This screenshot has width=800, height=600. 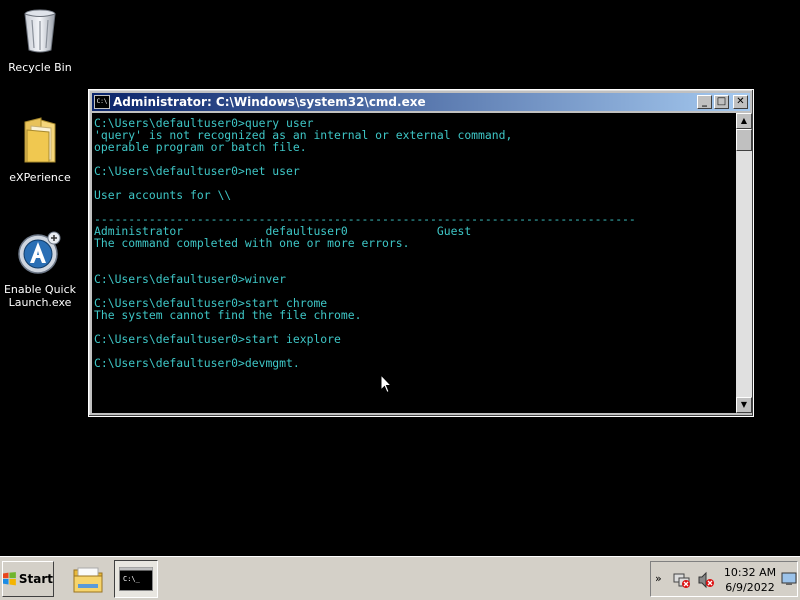 I want to click on show-desktop-icon, so click(x=789, y=581).